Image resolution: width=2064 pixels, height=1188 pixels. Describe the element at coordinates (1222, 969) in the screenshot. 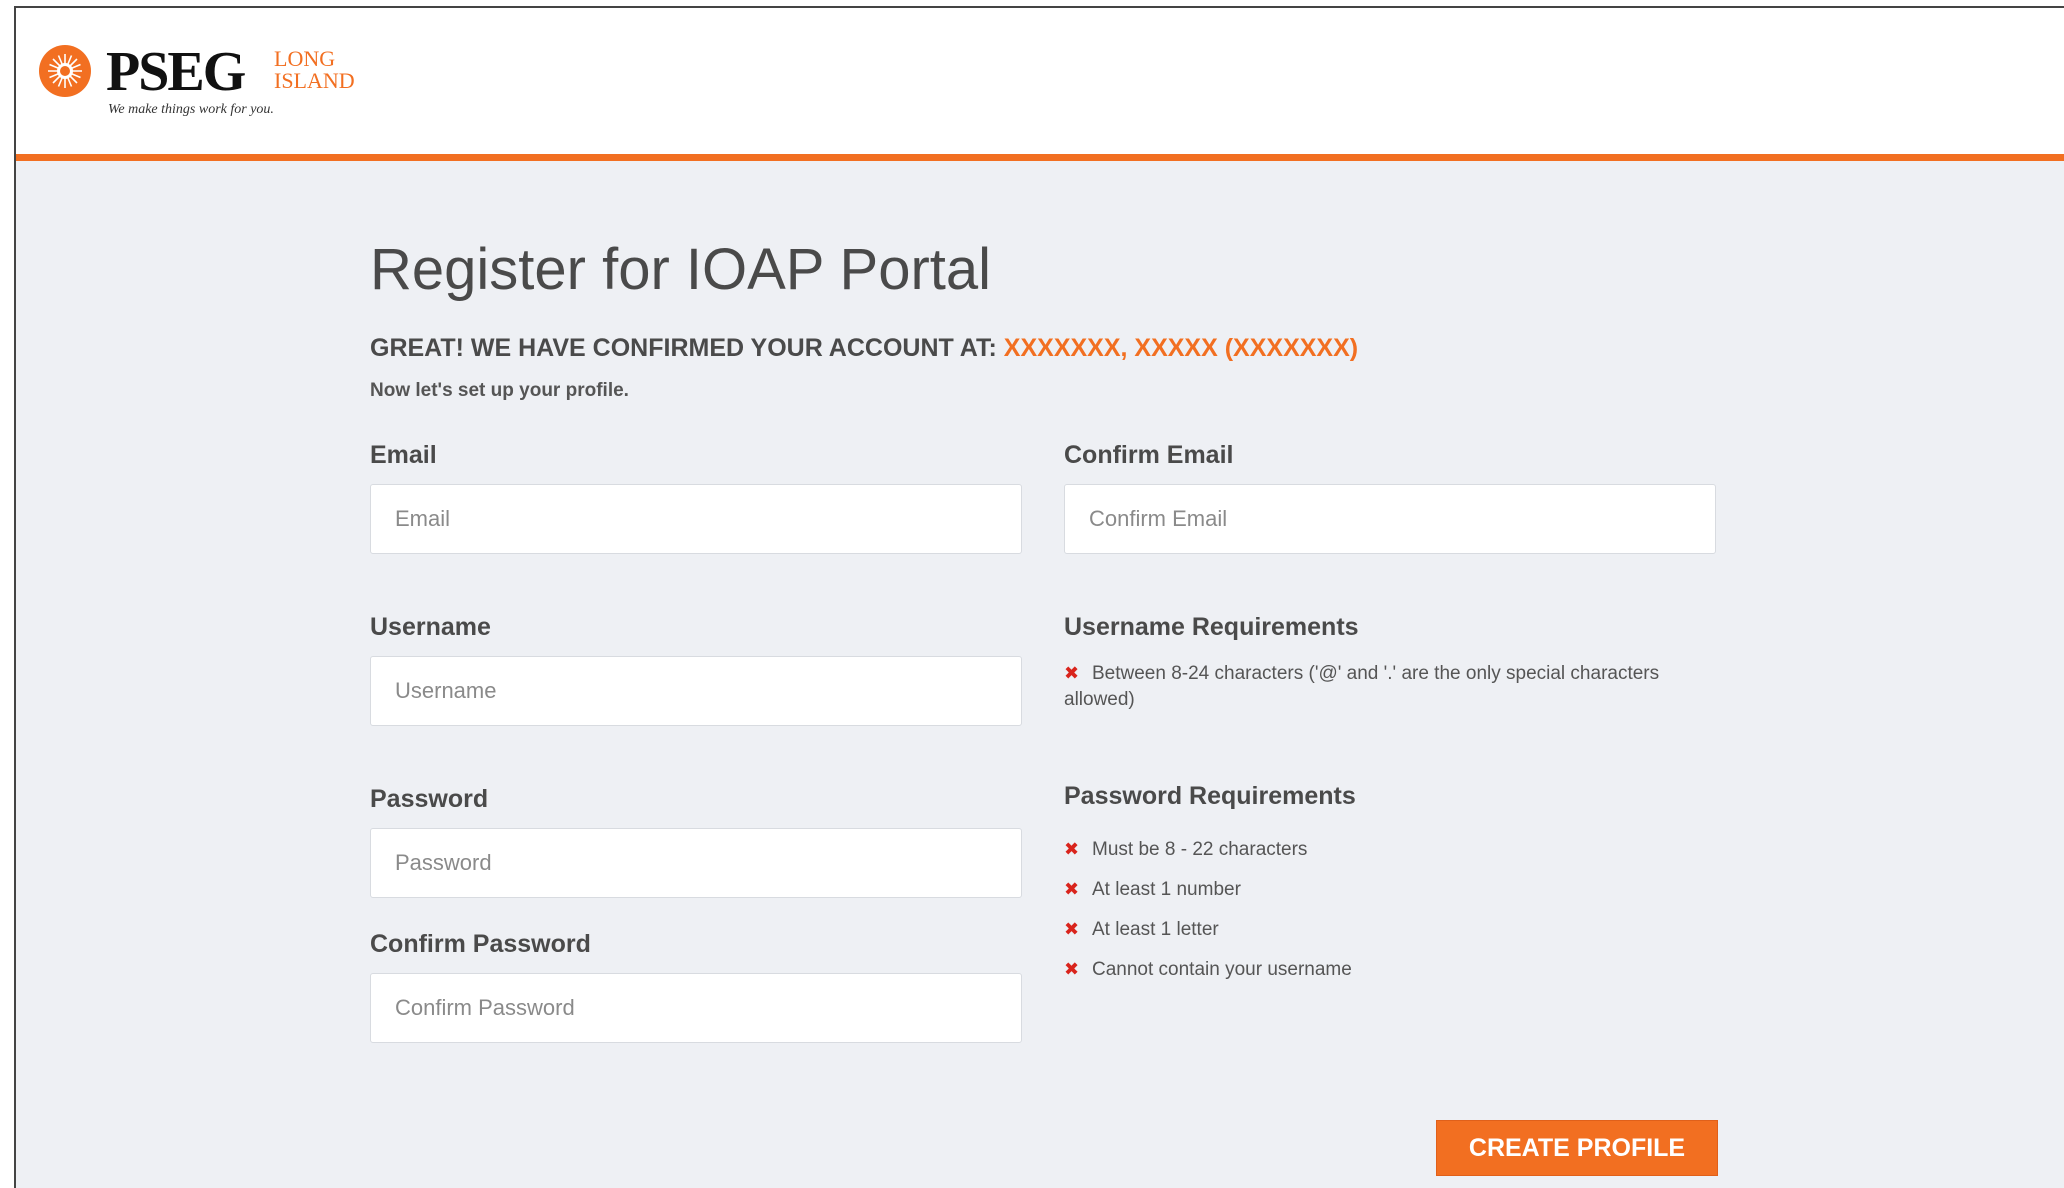

I see `requirement-text: Cannot contain your username` at that location.